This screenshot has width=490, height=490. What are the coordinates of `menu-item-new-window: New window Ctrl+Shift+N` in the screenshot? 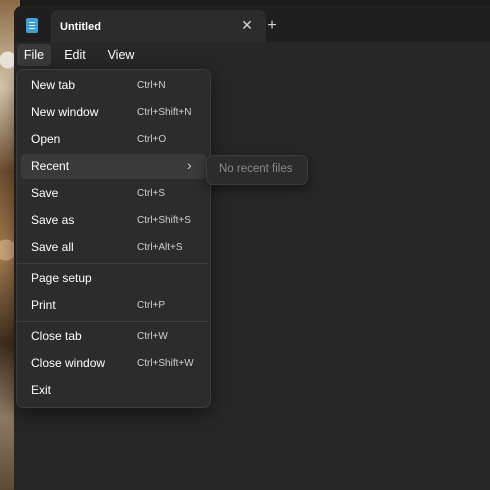 It's located at (113, 112).